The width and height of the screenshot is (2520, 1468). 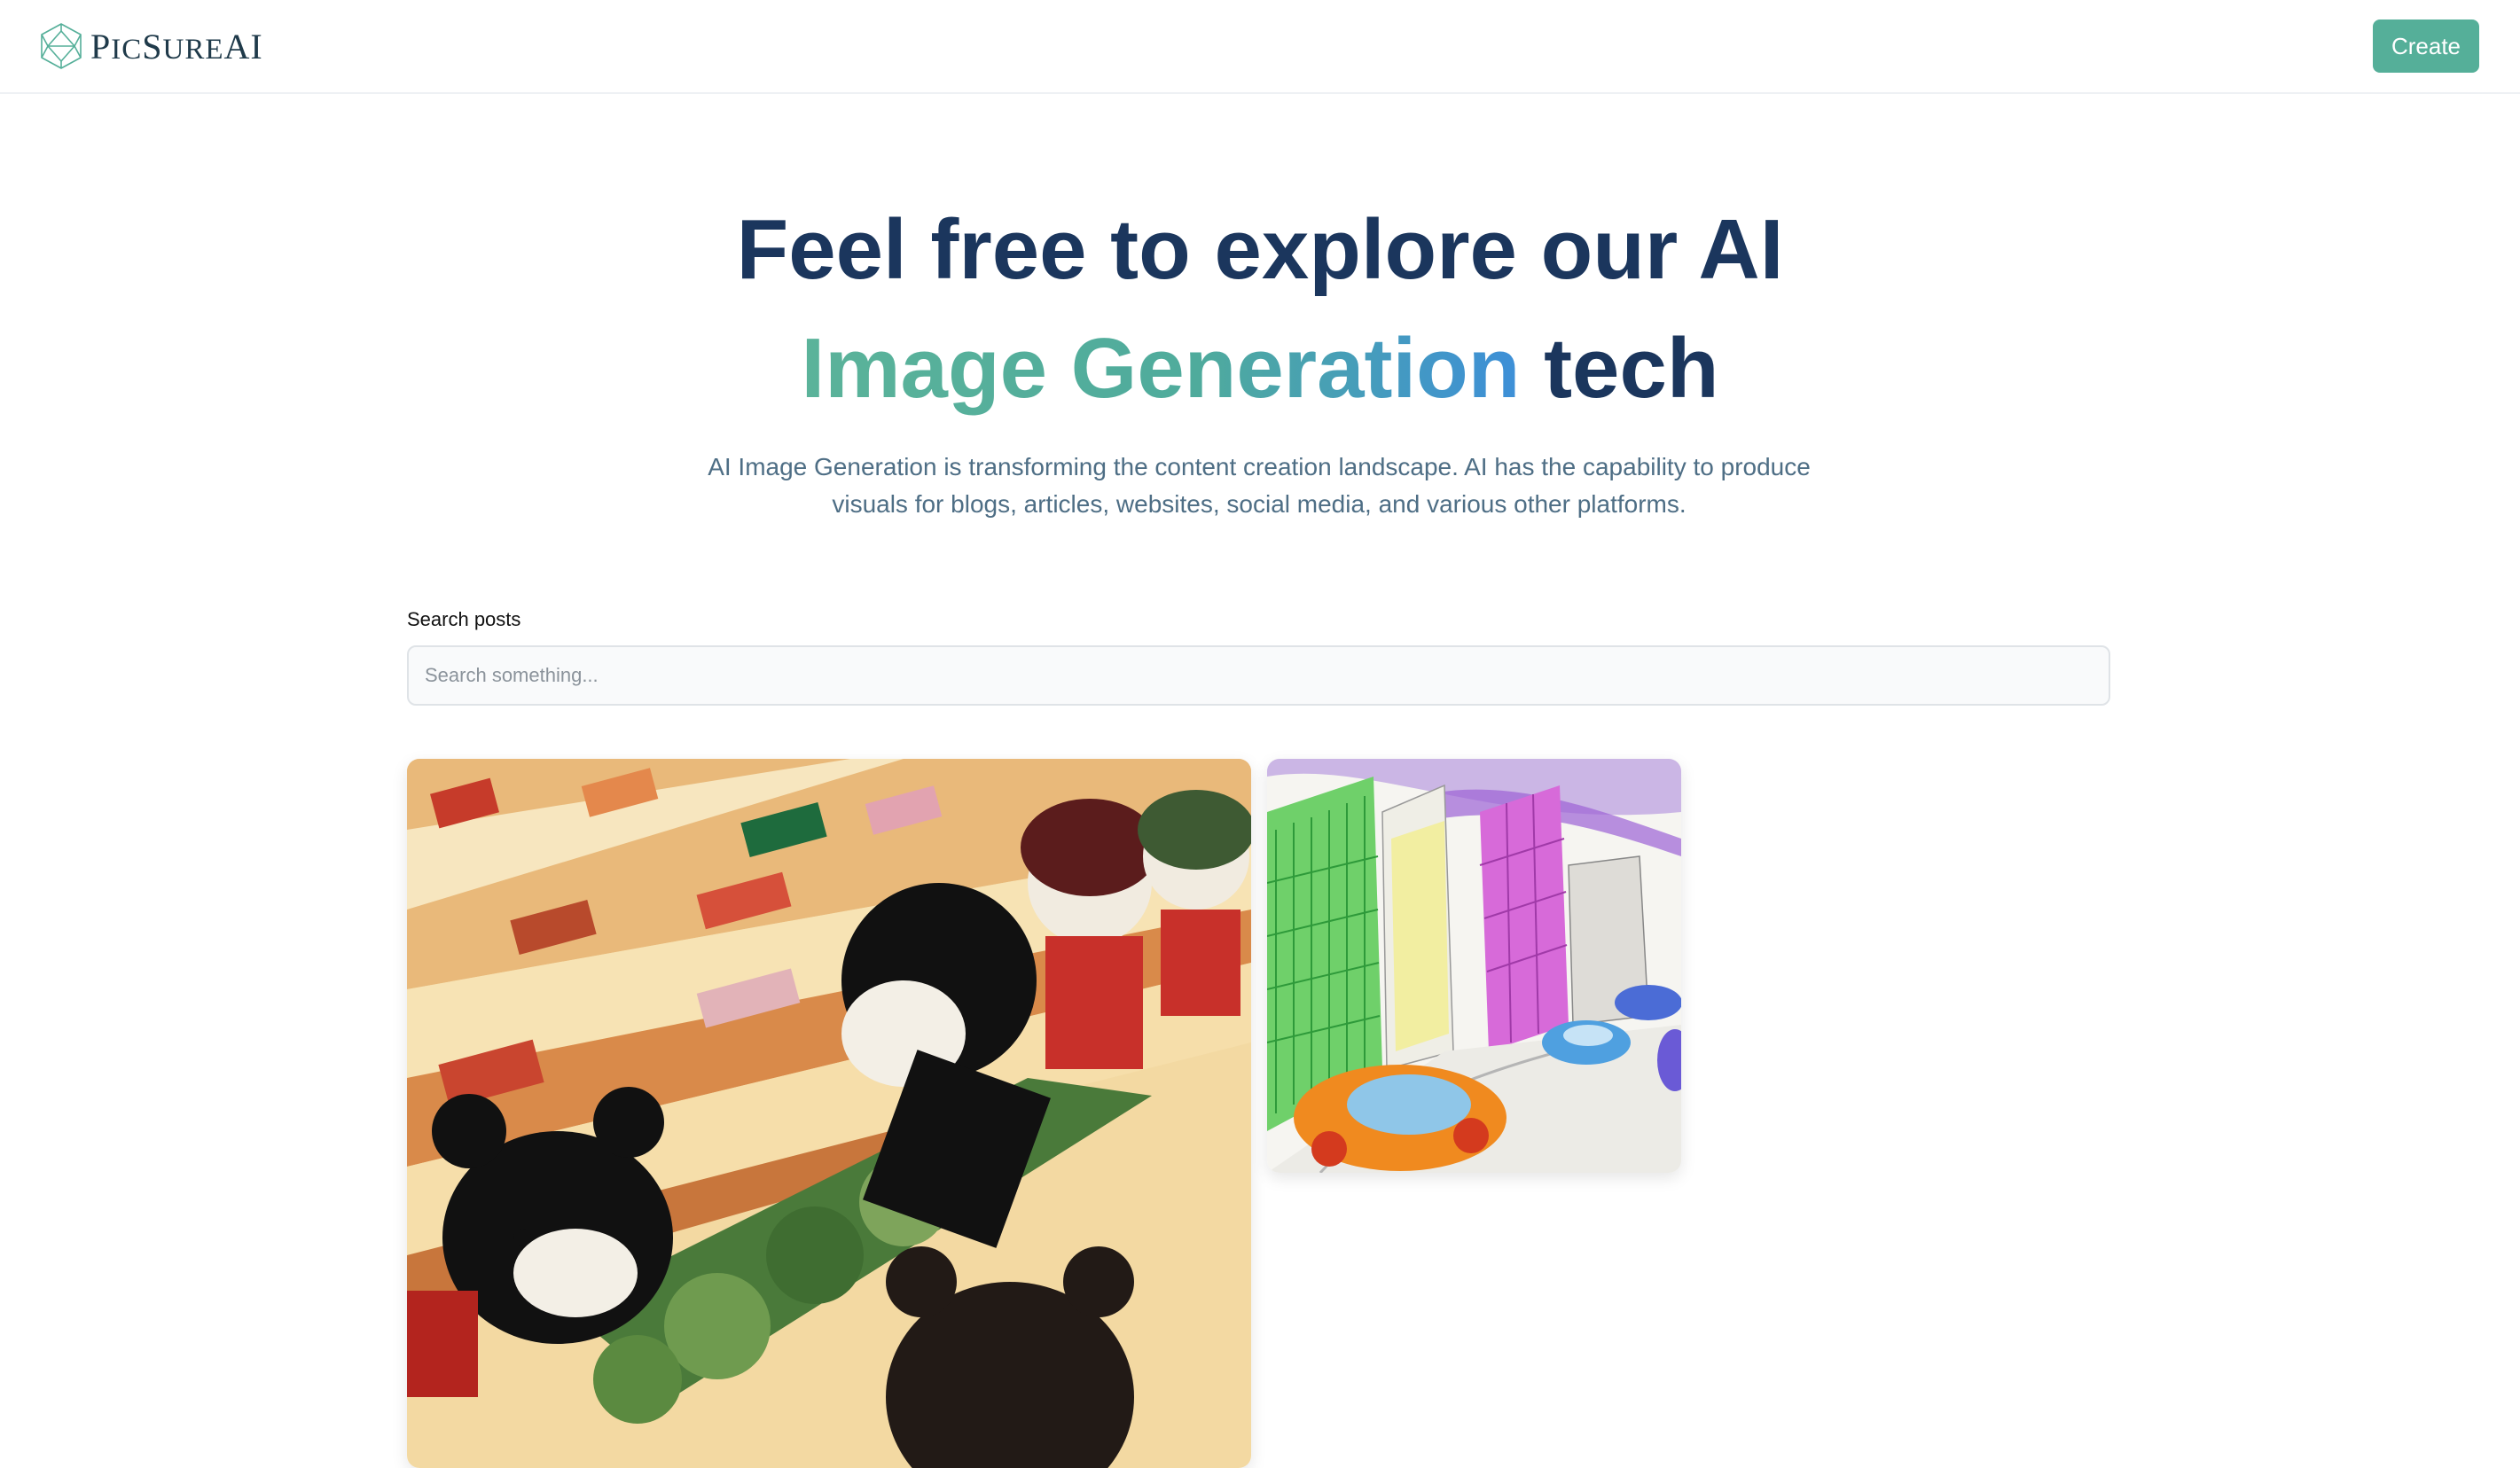 I want to click on logo-text: PICSUREAI, so click(x=176, y=47).